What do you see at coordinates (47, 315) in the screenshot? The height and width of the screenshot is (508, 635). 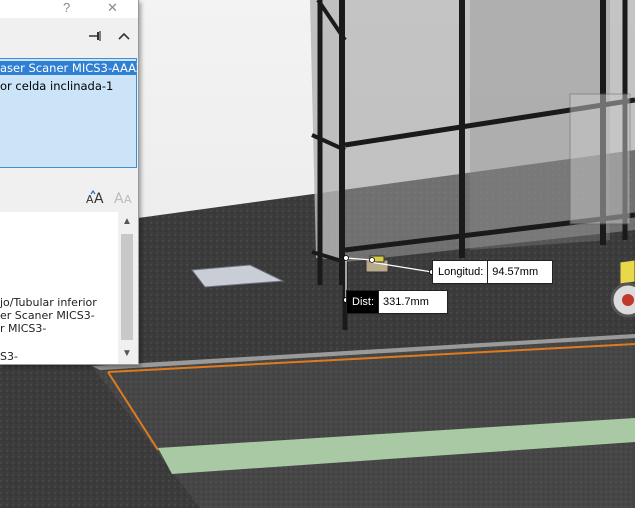 I see `list-item: er Scaner MICS3-` at bounding box center [47, 315].